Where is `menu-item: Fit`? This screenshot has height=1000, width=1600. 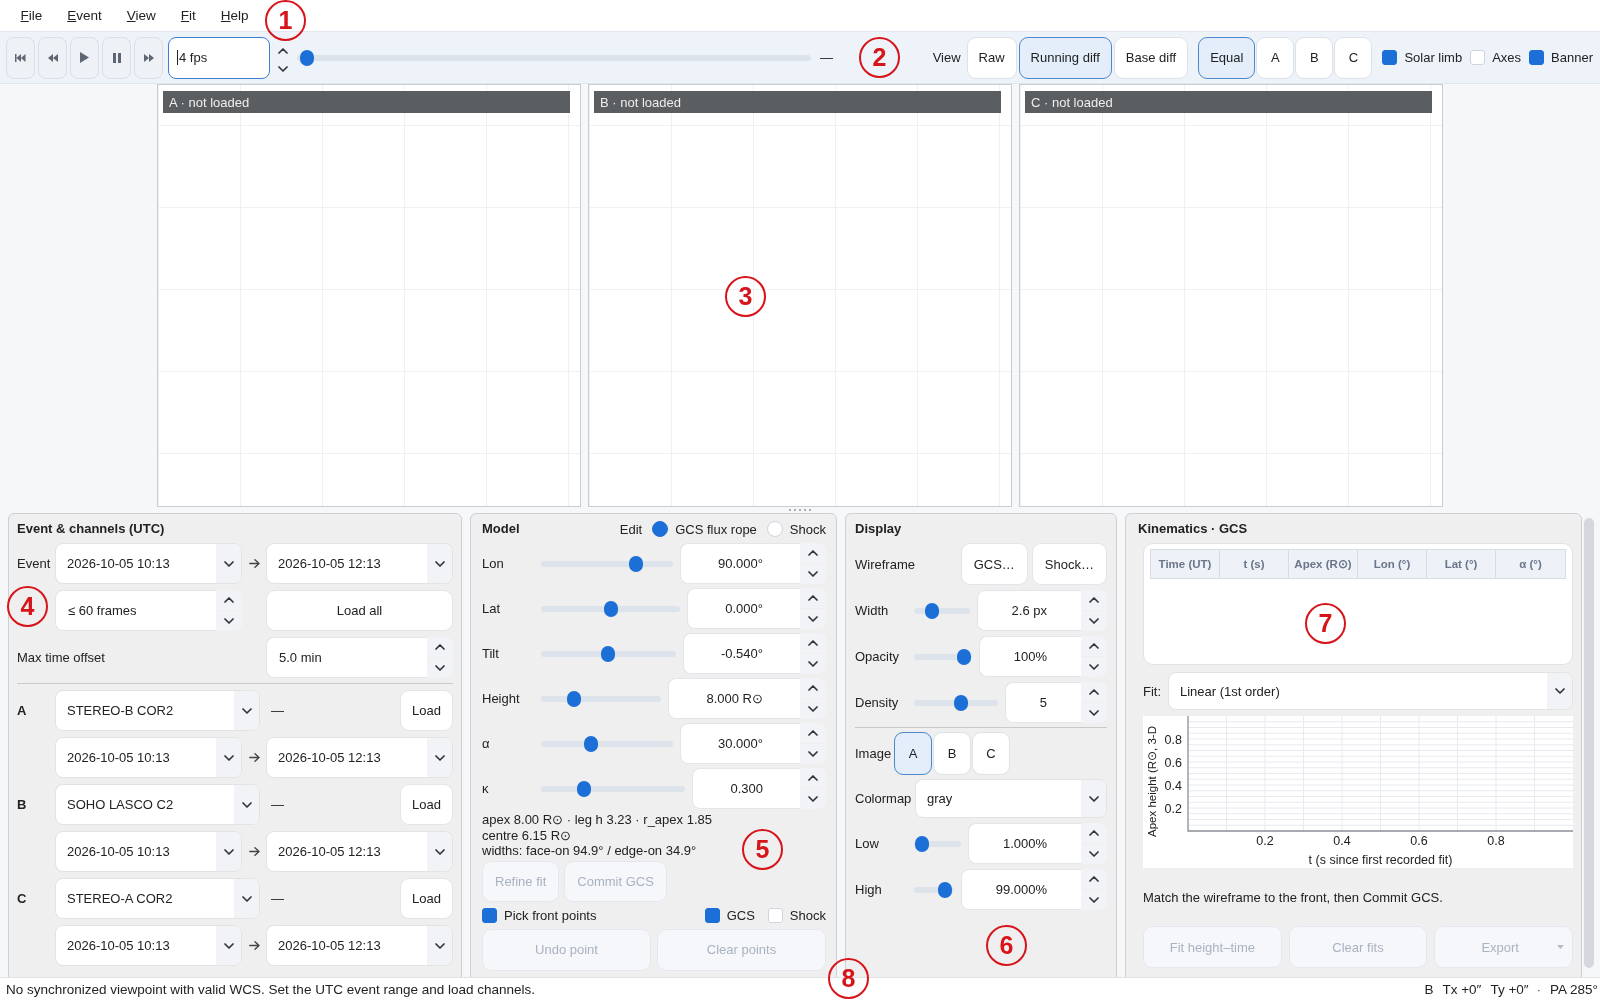
menu-item: Fit is located at coordinates (188, 15).